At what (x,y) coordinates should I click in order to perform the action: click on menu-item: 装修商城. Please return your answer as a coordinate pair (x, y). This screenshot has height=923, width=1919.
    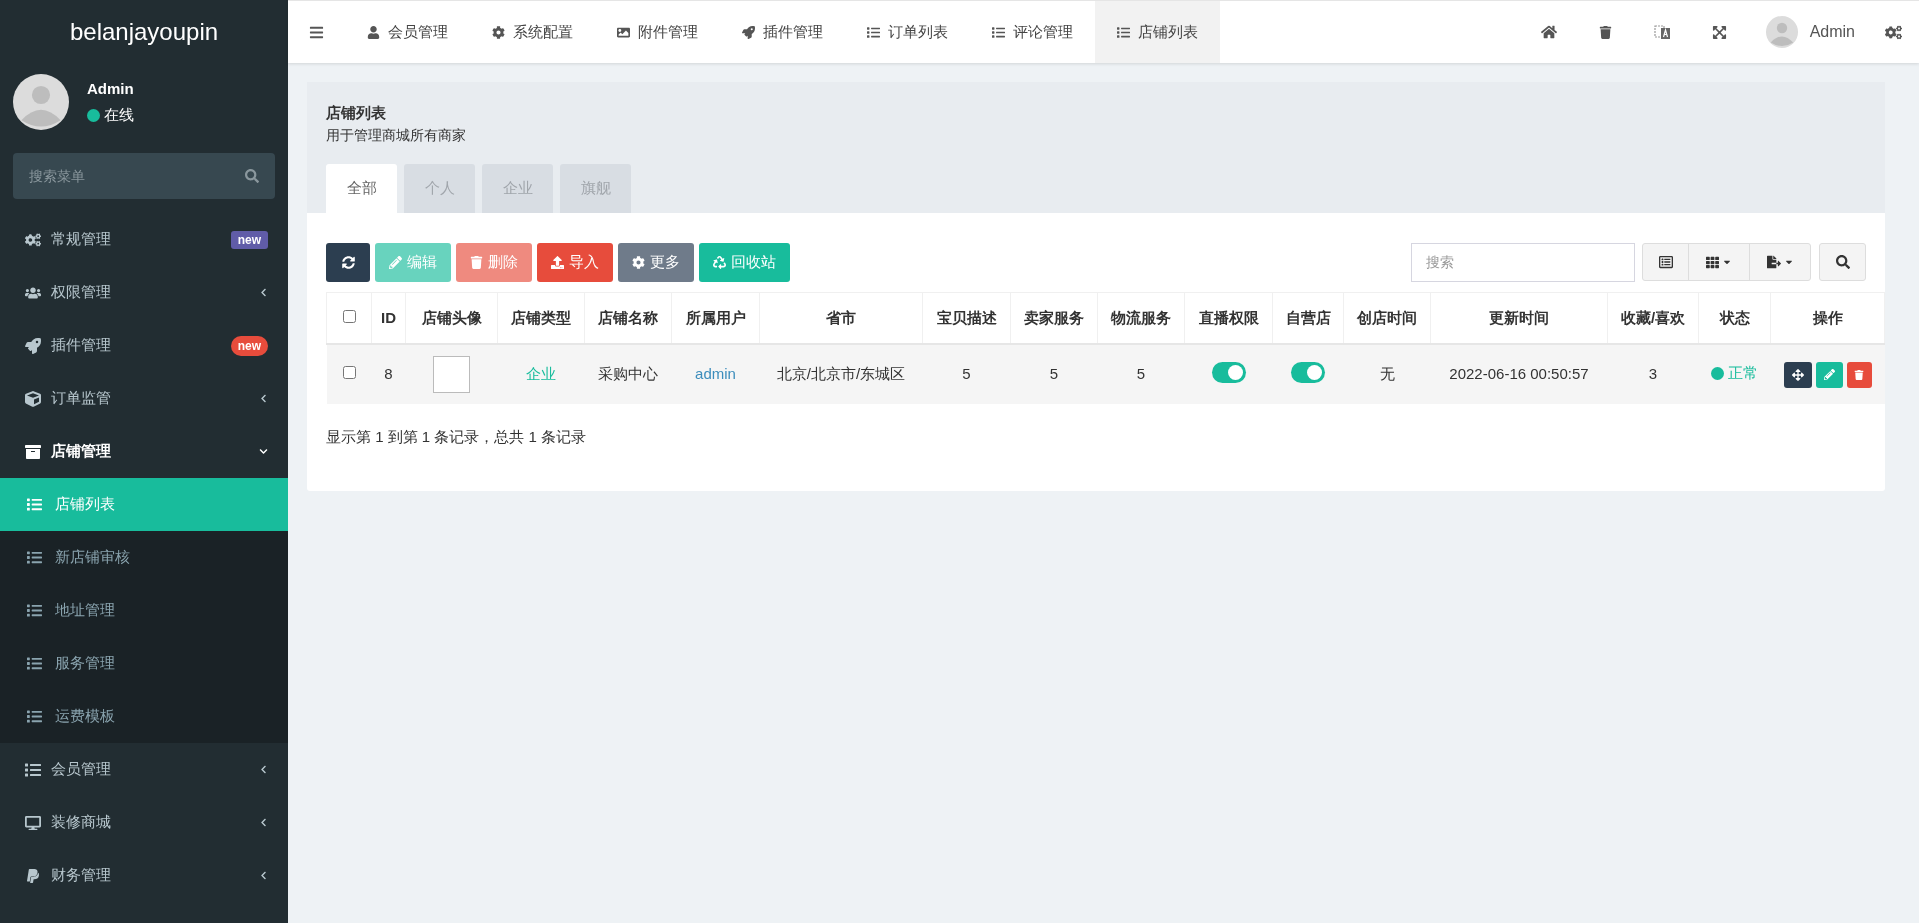
    Looking at the image, I should click on (144, 822).